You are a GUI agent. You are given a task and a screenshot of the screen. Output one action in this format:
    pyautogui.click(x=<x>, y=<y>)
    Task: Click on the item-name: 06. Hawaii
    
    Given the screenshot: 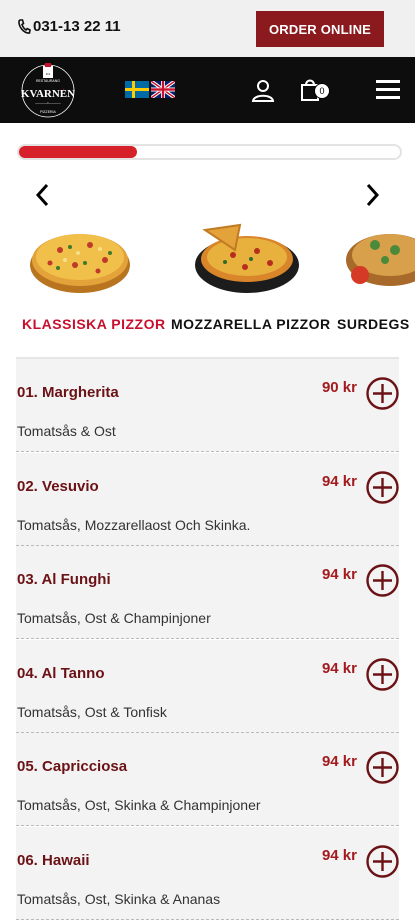 What is the action you would take?
    pyautogui.click(x=53, y=860)
    